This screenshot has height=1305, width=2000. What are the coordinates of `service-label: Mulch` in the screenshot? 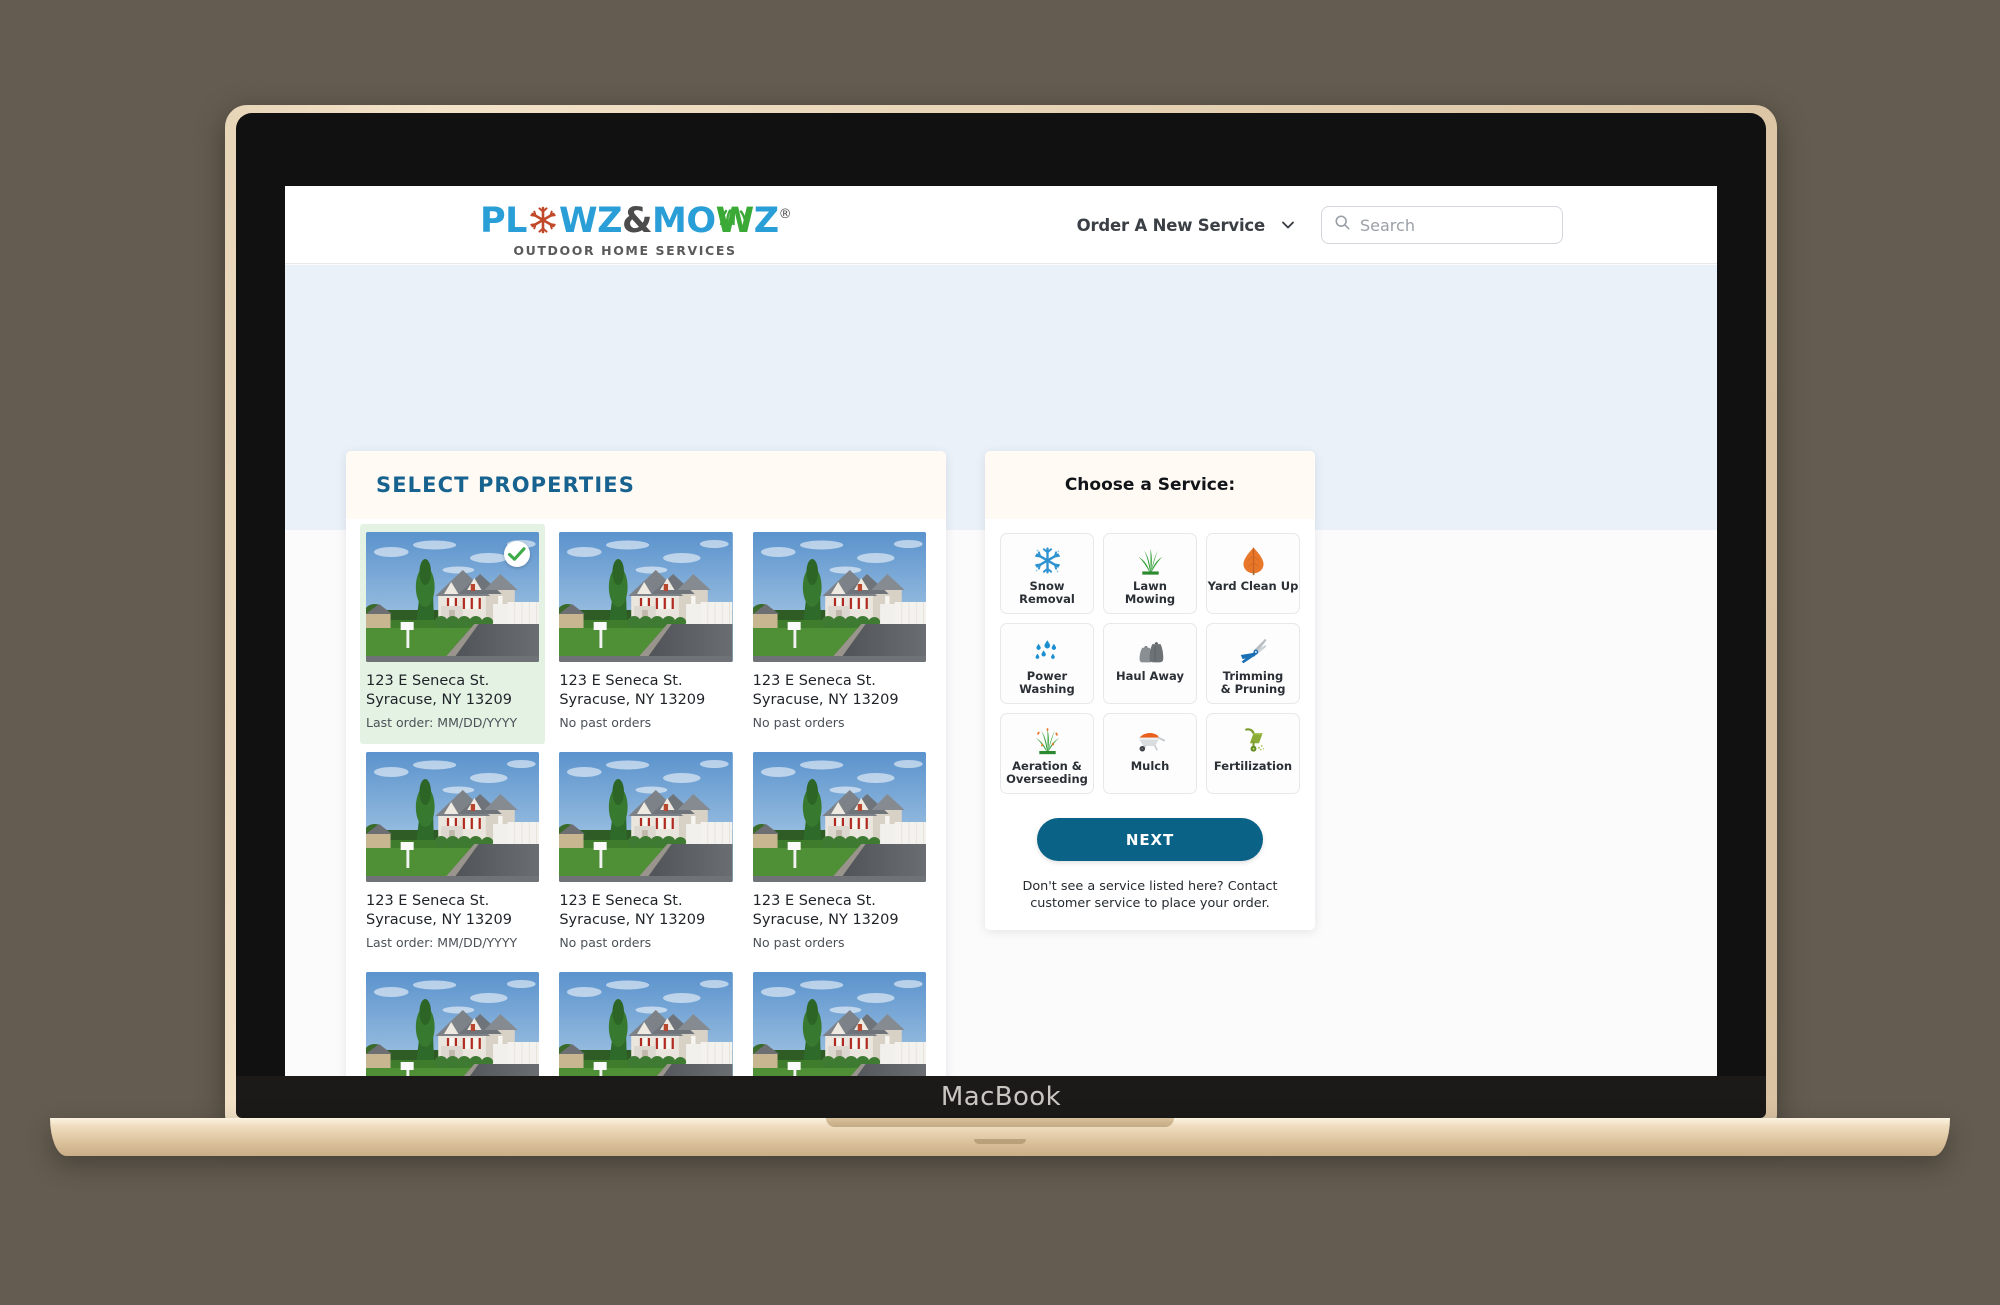 It's located at (1150, 766).